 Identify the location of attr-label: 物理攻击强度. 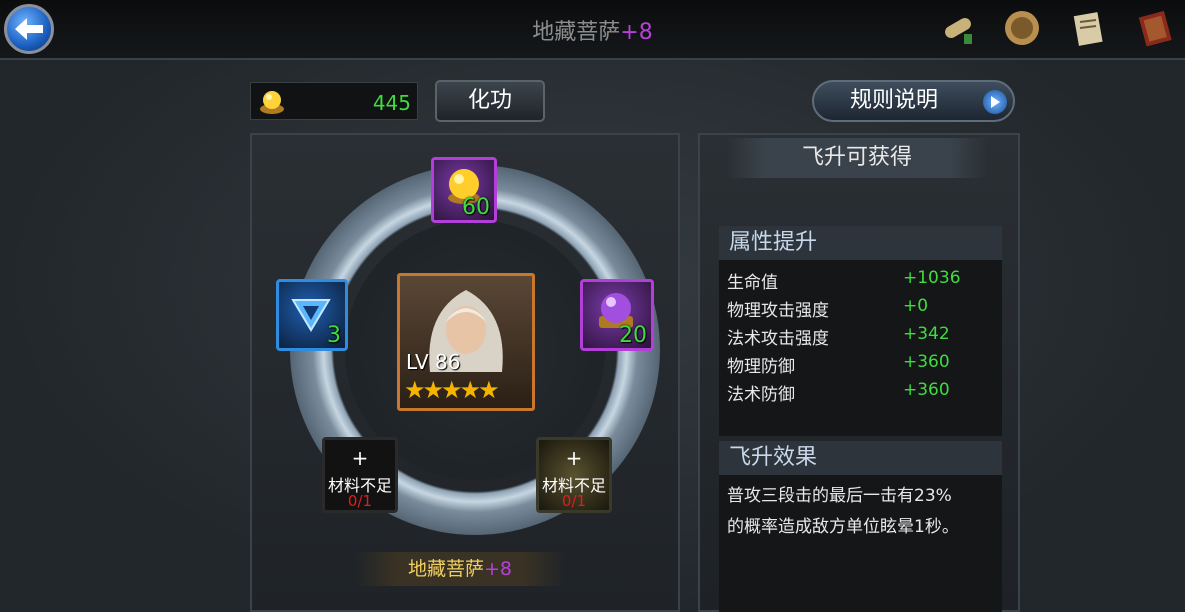
(778, 311).